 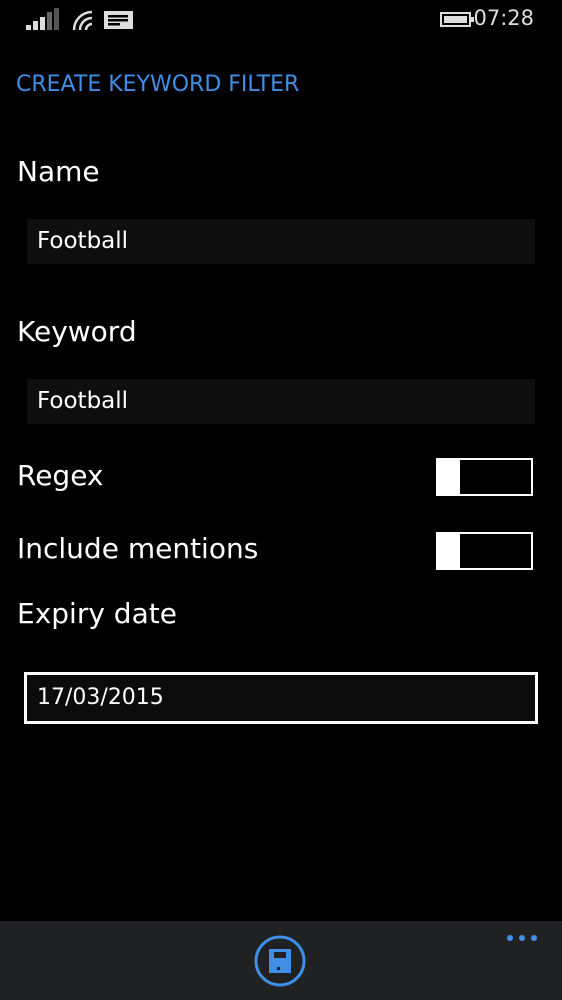 What do you see at coordinates (281, 401) in the screenshot?
I see `keyword-input: Football` at bounding box center [281, 401].